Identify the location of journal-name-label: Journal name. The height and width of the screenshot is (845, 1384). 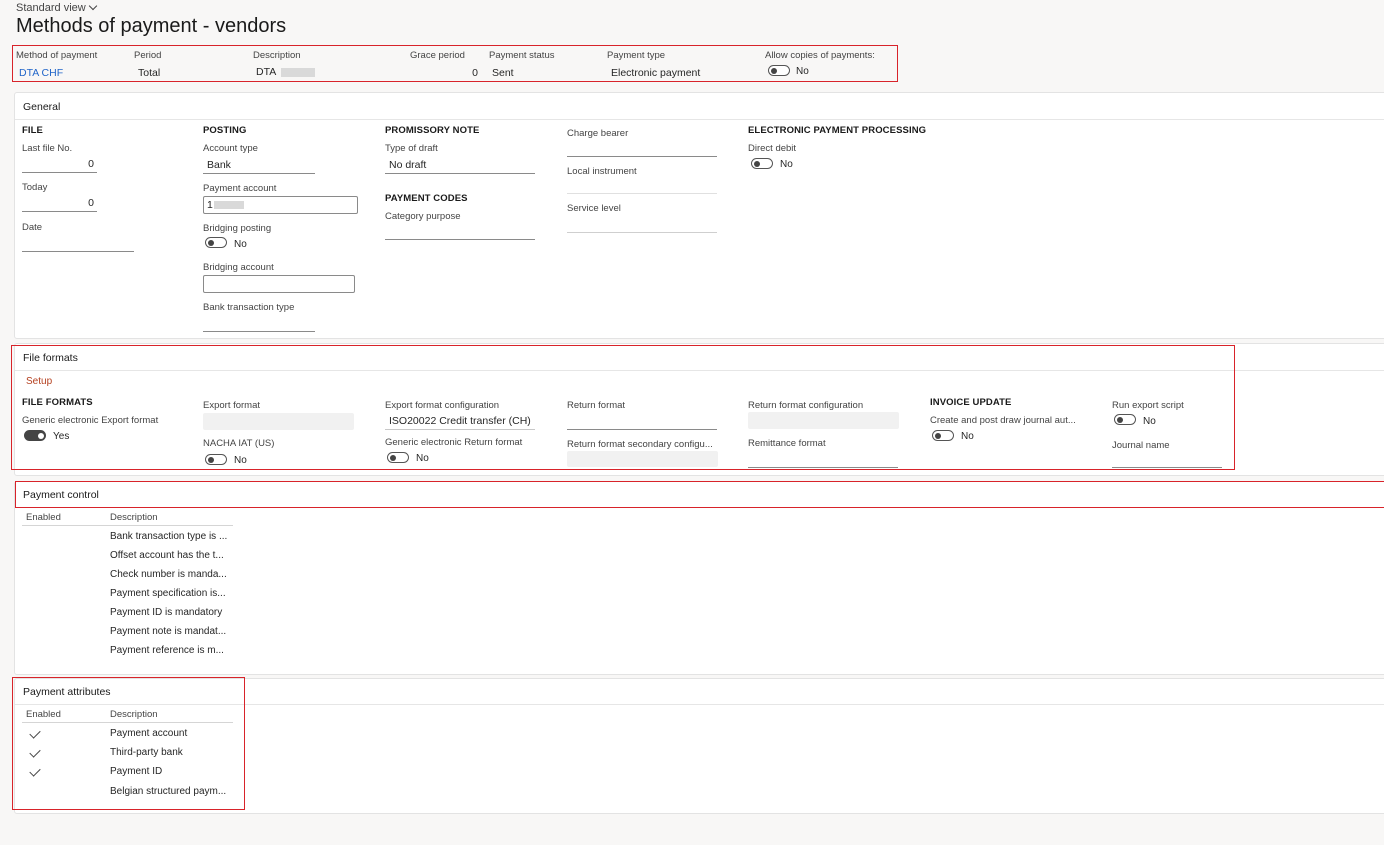
(1141, 445).